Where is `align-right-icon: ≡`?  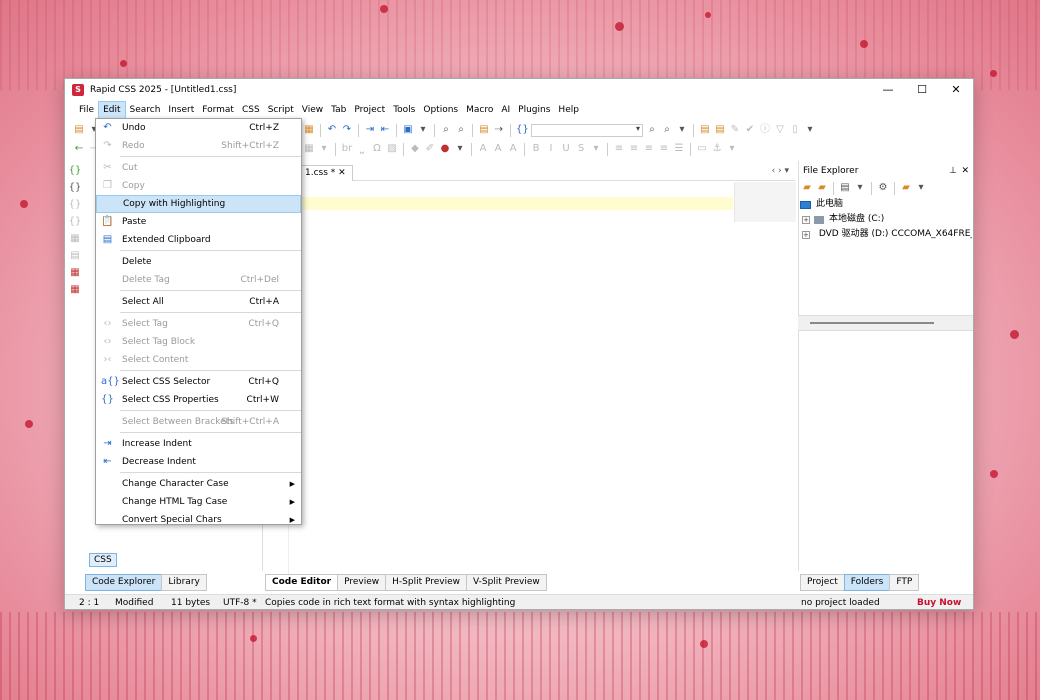 align-right-icon: ≡ is located at coordinates (649, 149).